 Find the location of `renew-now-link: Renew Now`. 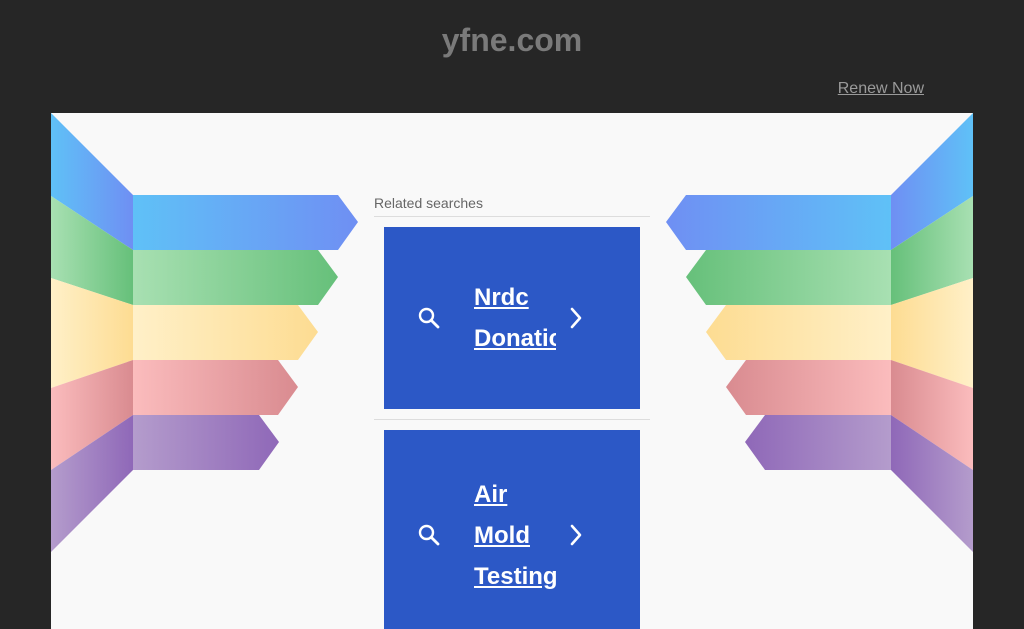

renew-now-link: Renew Now is located at coordinates (881, 89).